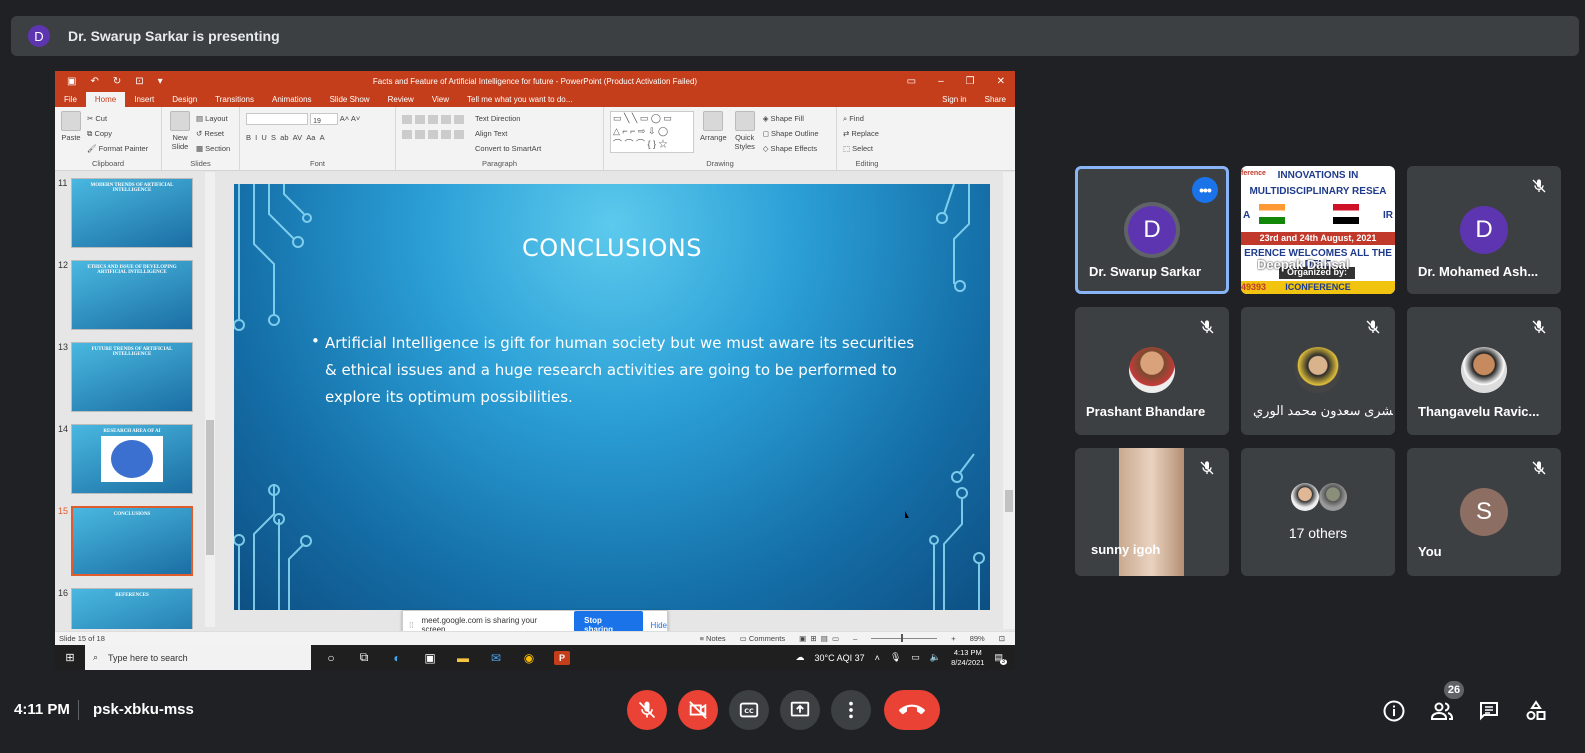 The width and height of the screenshot is (1585, 753). What do you see at coordinates (977, 638) in the screenshot?
I see `zoom-level: 89%` at bounding box center [977, 638].